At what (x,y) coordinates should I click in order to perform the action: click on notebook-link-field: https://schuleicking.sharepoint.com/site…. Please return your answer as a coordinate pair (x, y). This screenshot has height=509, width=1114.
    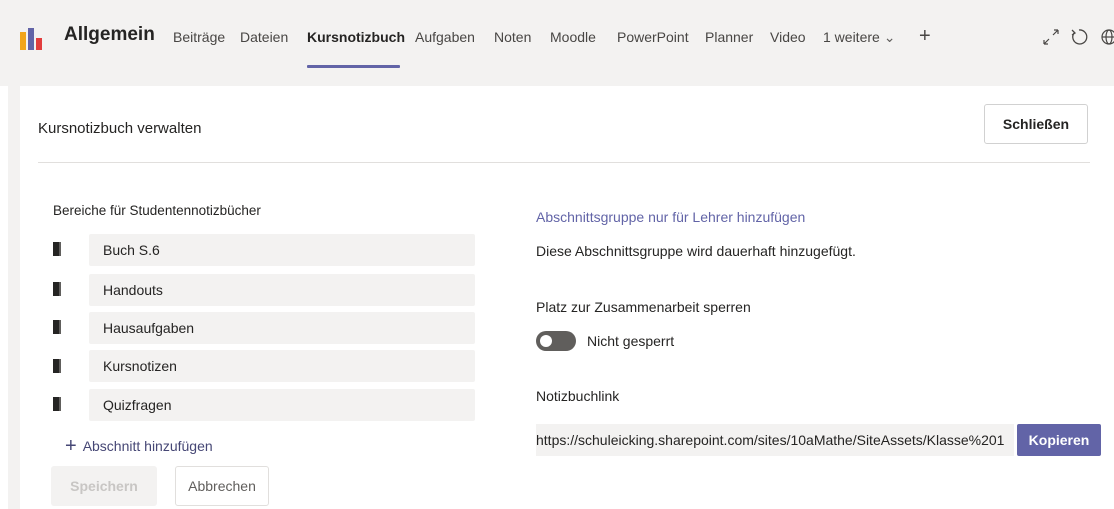
    Looking at the image, I should click on (775, 440).